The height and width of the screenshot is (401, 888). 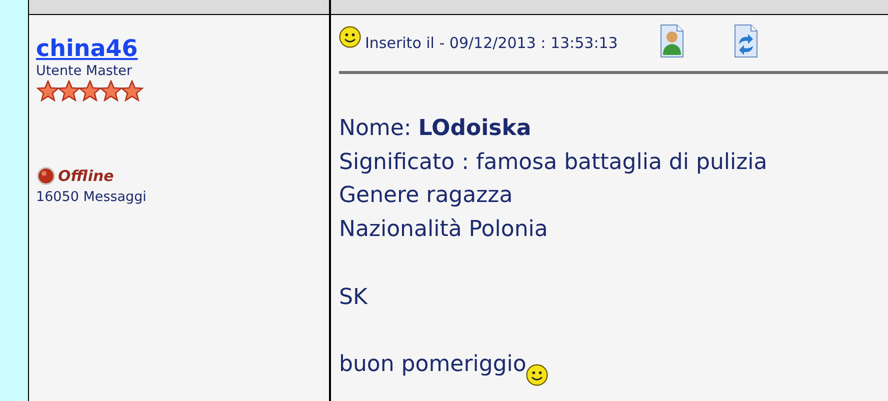 What do you see at coordinates (86, 176) in the screenshot?
I see `status-label: Offline` at bounding box center [86, 176].